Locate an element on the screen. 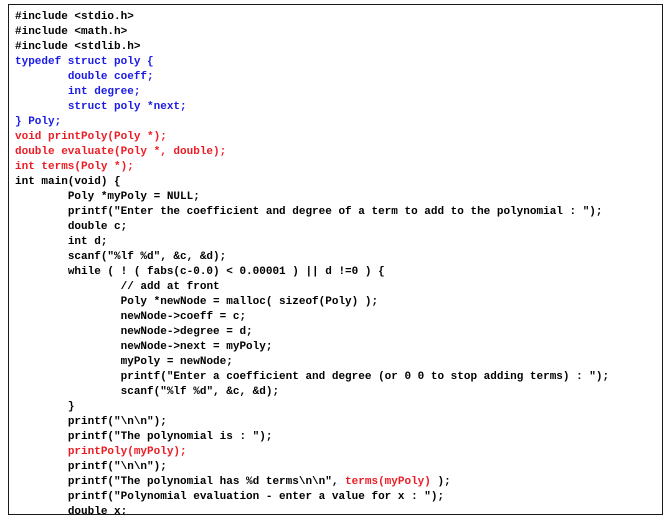 This screenshot has width=672, height=522. code-line: printPoly(myPoly); is located at coordinates (338, 452).